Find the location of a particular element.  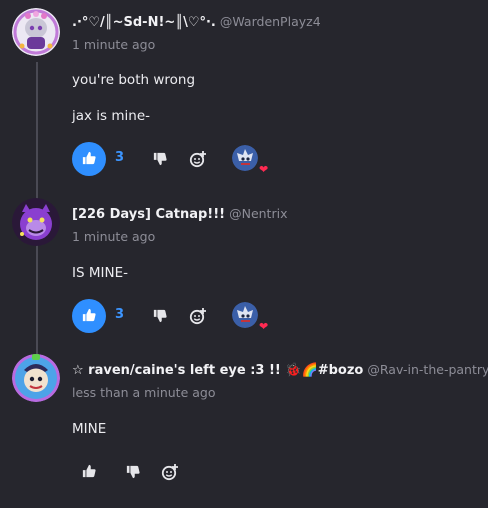

author-name: [226 Days] Catnap!!! is located at coordinates (148, 214).